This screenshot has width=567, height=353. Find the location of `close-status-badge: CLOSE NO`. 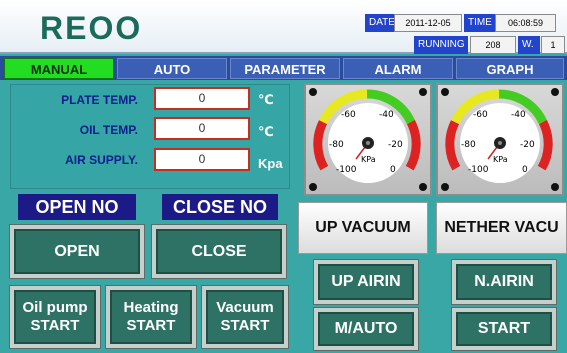

close-status-badge: CLOSE NO is located at coordinates (220, 207).